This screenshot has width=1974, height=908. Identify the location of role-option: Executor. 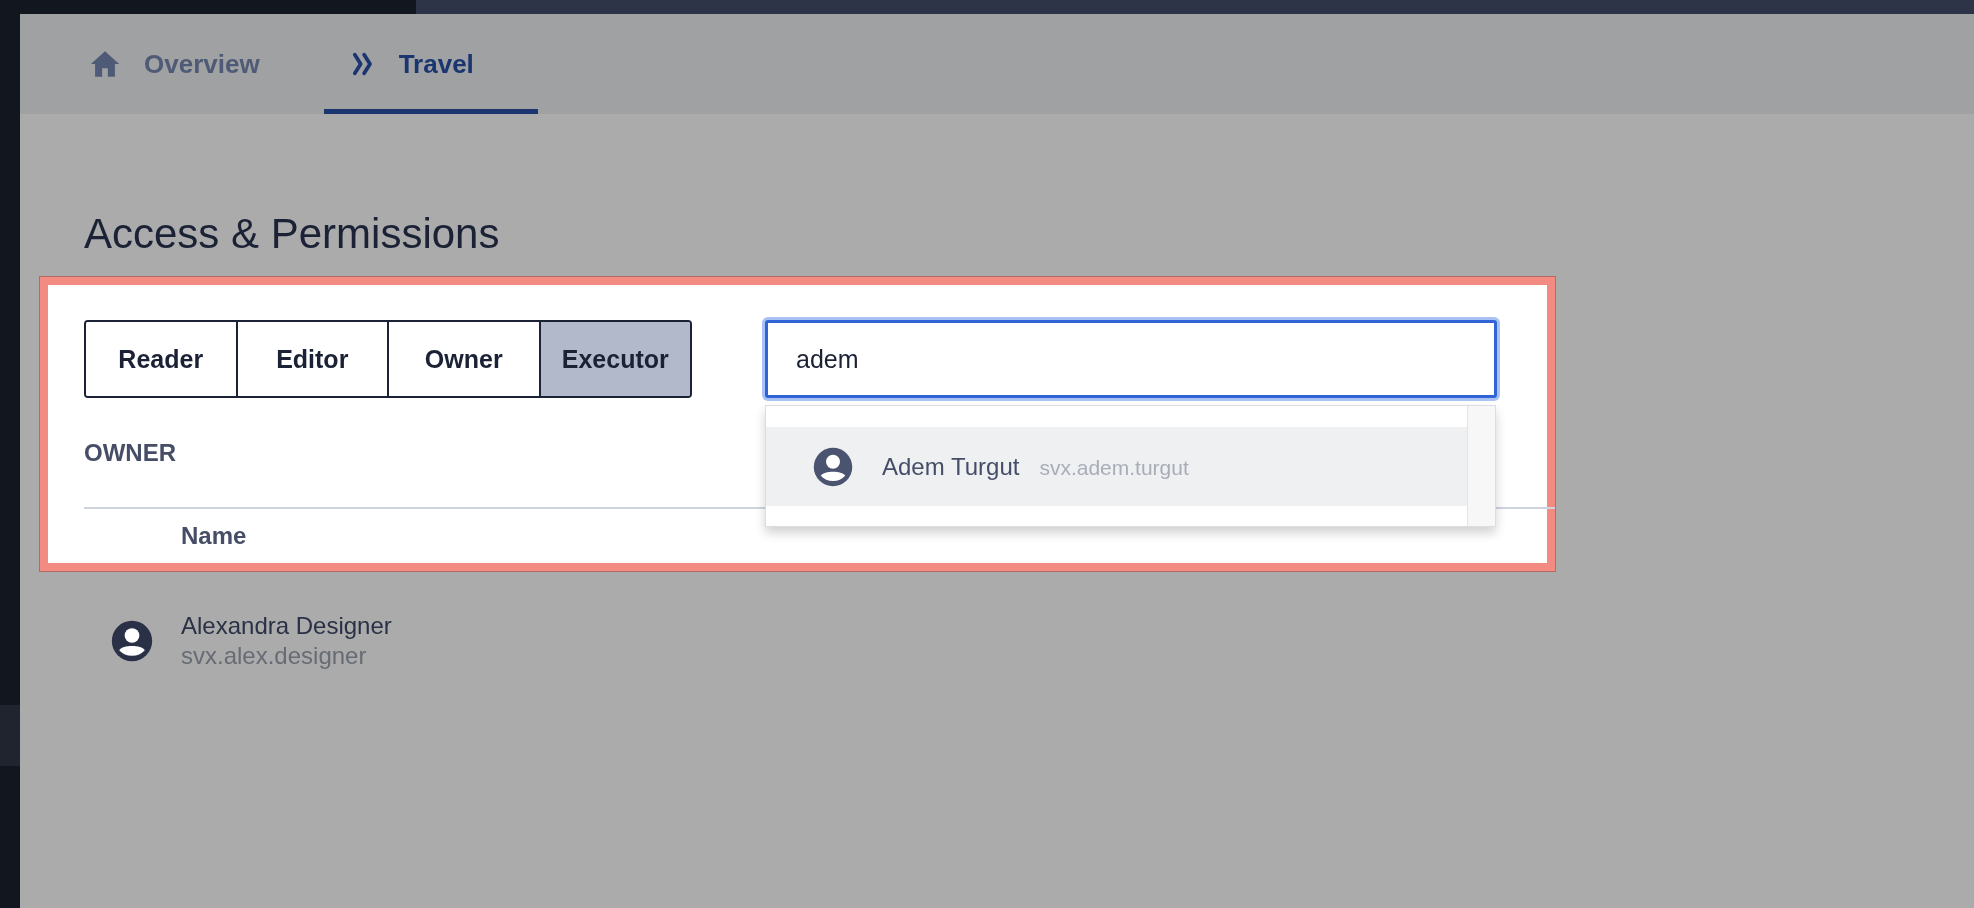
(614, 359).